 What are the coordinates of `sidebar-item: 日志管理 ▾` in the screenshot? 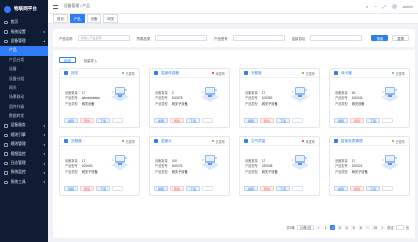 It's located at (24, 163).